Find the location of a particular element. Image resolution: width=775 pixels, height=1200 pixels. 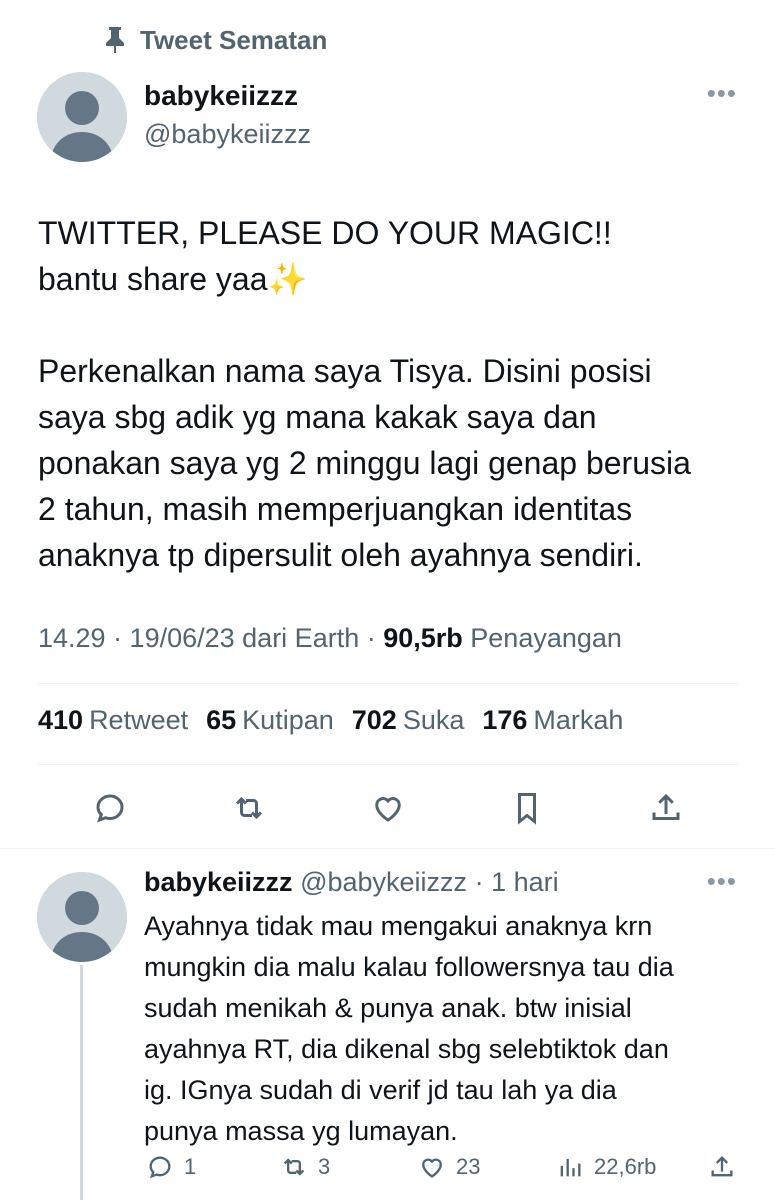

bookmark-button is located at coordinates (527, 808).